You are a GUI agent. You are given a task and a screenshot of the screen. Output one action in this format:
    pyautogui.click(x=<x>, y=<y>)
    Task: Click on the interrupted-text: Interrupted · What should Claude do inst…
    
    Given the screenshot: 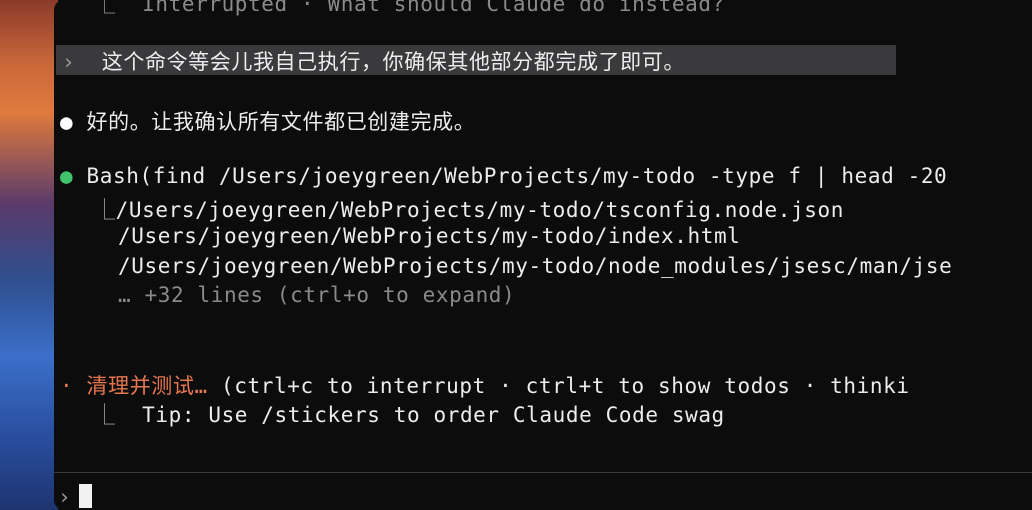 What is the action you would take?
    pyautogui.click(x=433, y=8)
    